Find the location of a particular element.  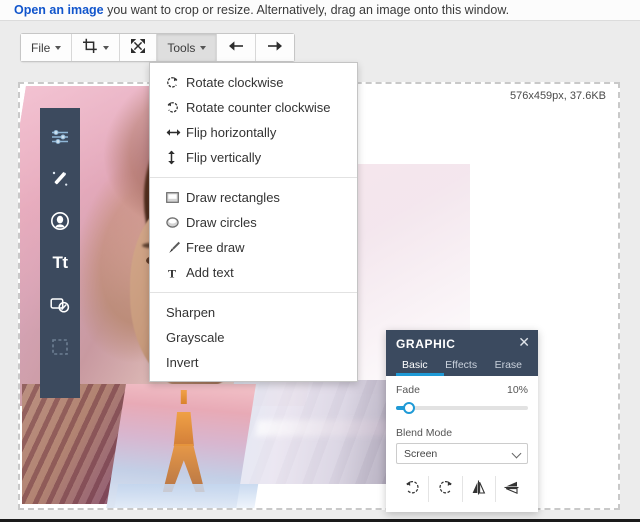

open-an-image-link: Open an image is located at coordinates (59, 10).